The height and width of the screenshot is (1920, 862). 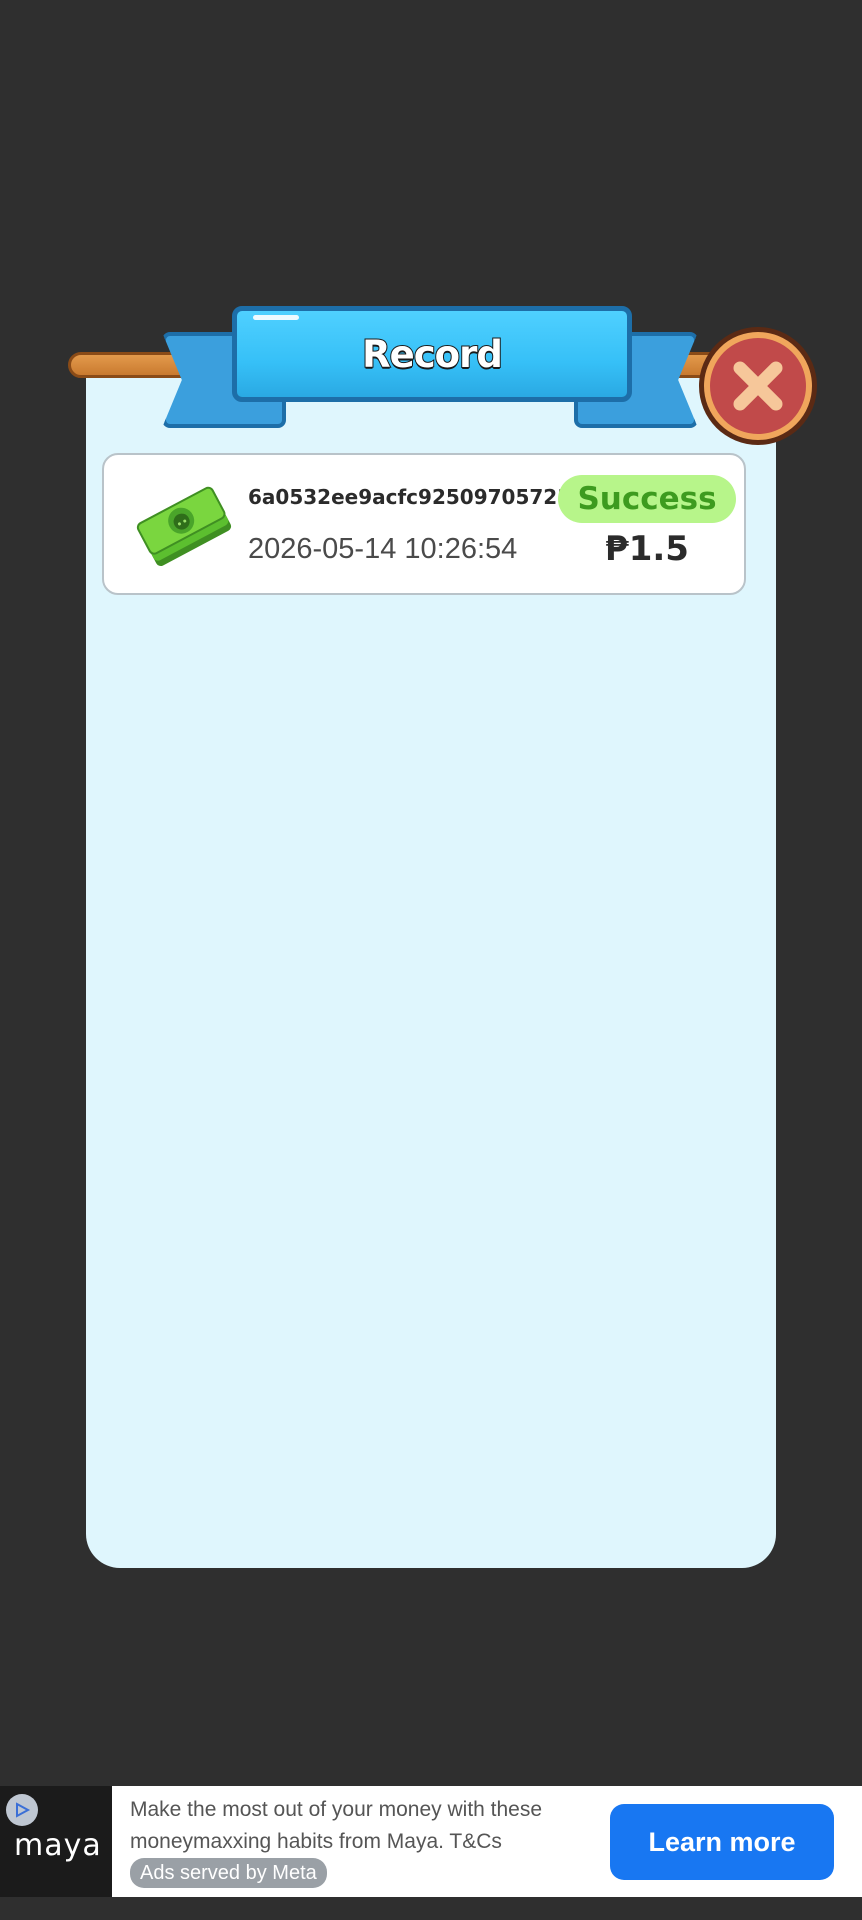 What do you see at coordinates (184, 526) in the screenshot?
I see `money-bill-icon` at bounding box center [184, 526].